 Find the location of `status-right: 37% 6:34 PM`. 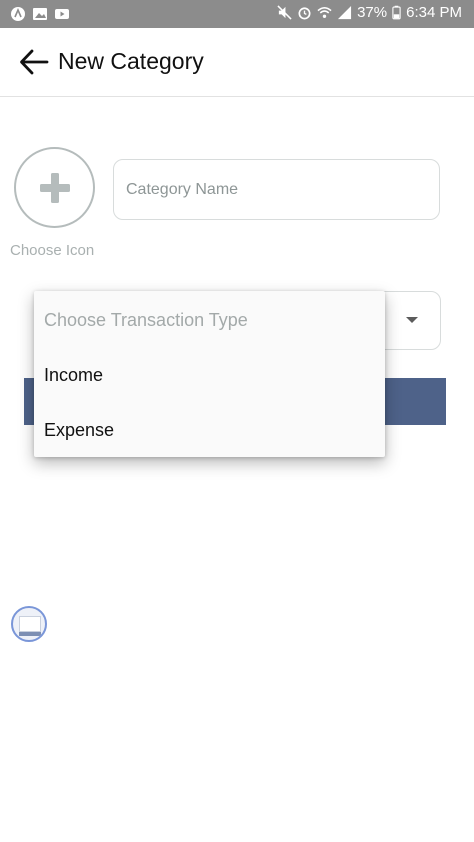

status-right: 37% 6:34 PM is located at coordinates (369, 12).